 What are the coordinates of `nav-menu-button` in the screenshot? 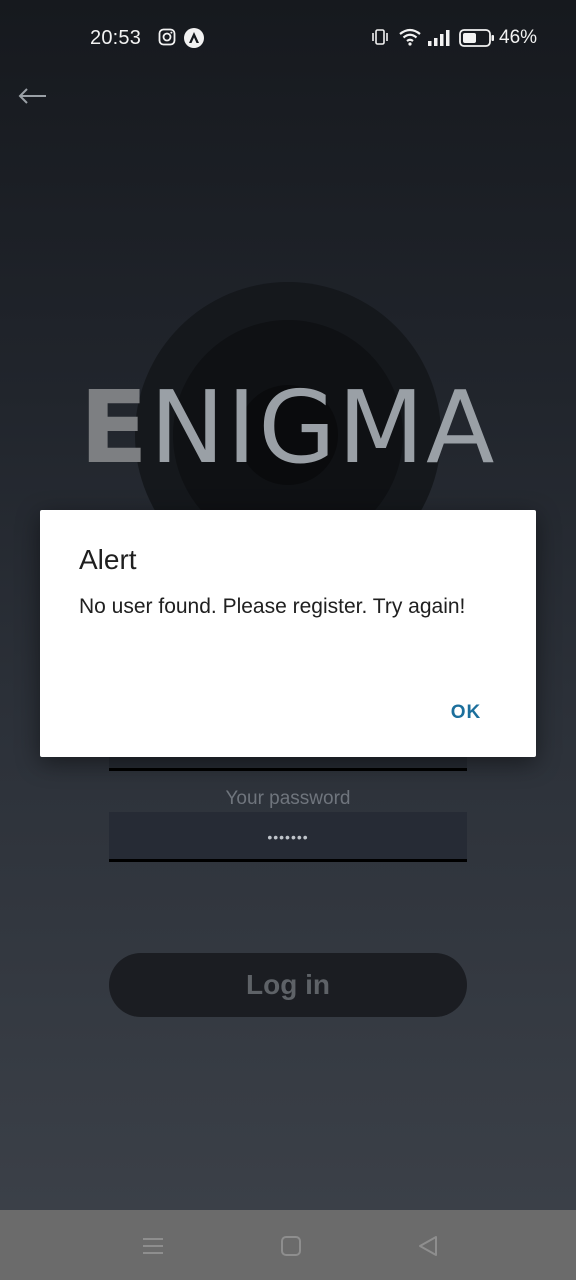 It's located at (153, 1246).